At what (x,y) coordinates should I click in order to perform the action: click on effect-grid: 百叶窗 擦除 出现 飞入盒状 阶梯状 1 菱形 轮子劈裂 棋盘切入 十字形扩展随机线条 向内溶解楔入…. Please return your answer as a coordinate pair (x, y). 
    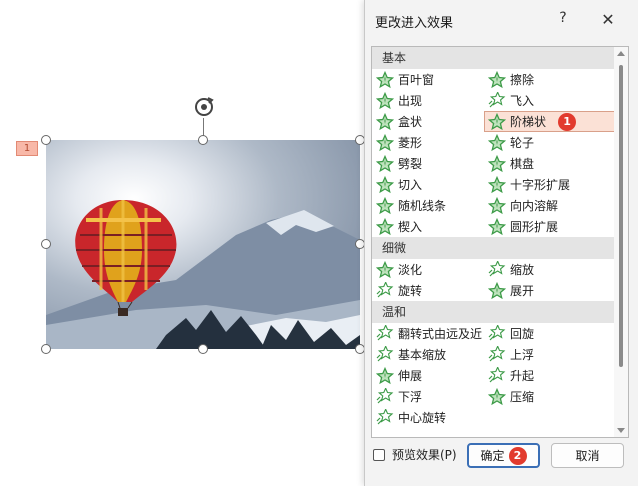
    Looking at the image, I should click on (493, 153).